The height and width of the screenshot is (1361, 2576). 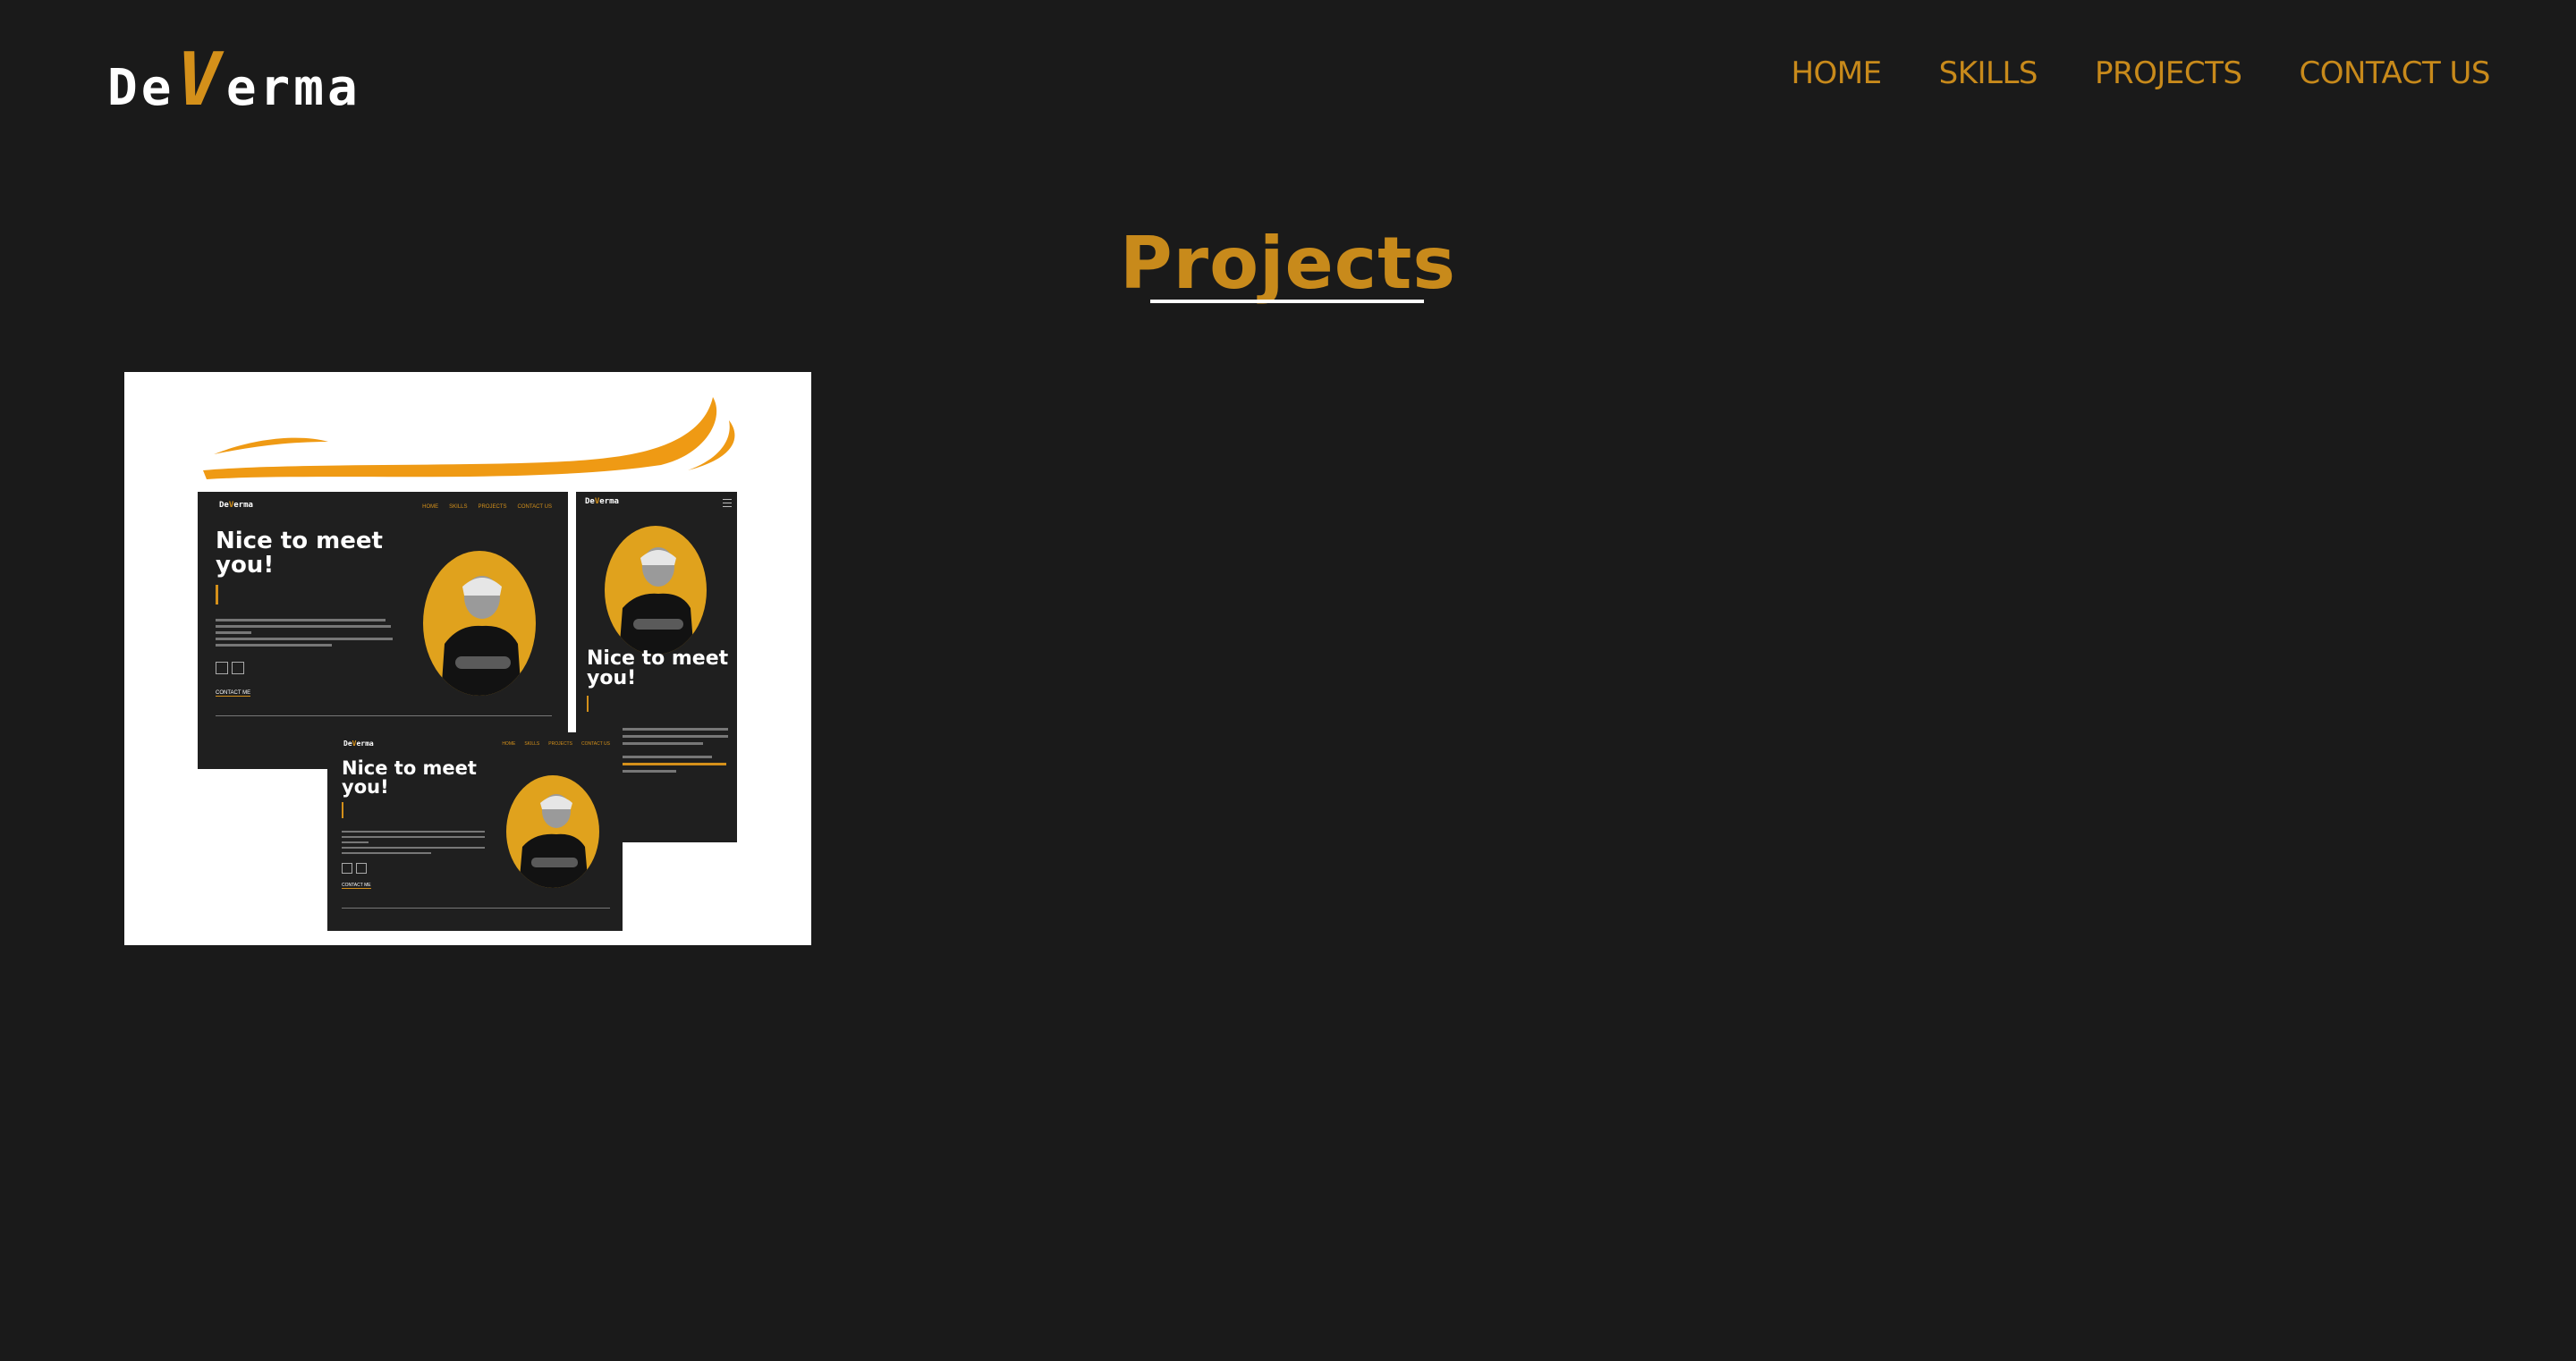 What do you see at coordinates (2168, 73) in the screenshot?
I see `nav-projects: PROJECTS` at bounding box center [2168, 73].